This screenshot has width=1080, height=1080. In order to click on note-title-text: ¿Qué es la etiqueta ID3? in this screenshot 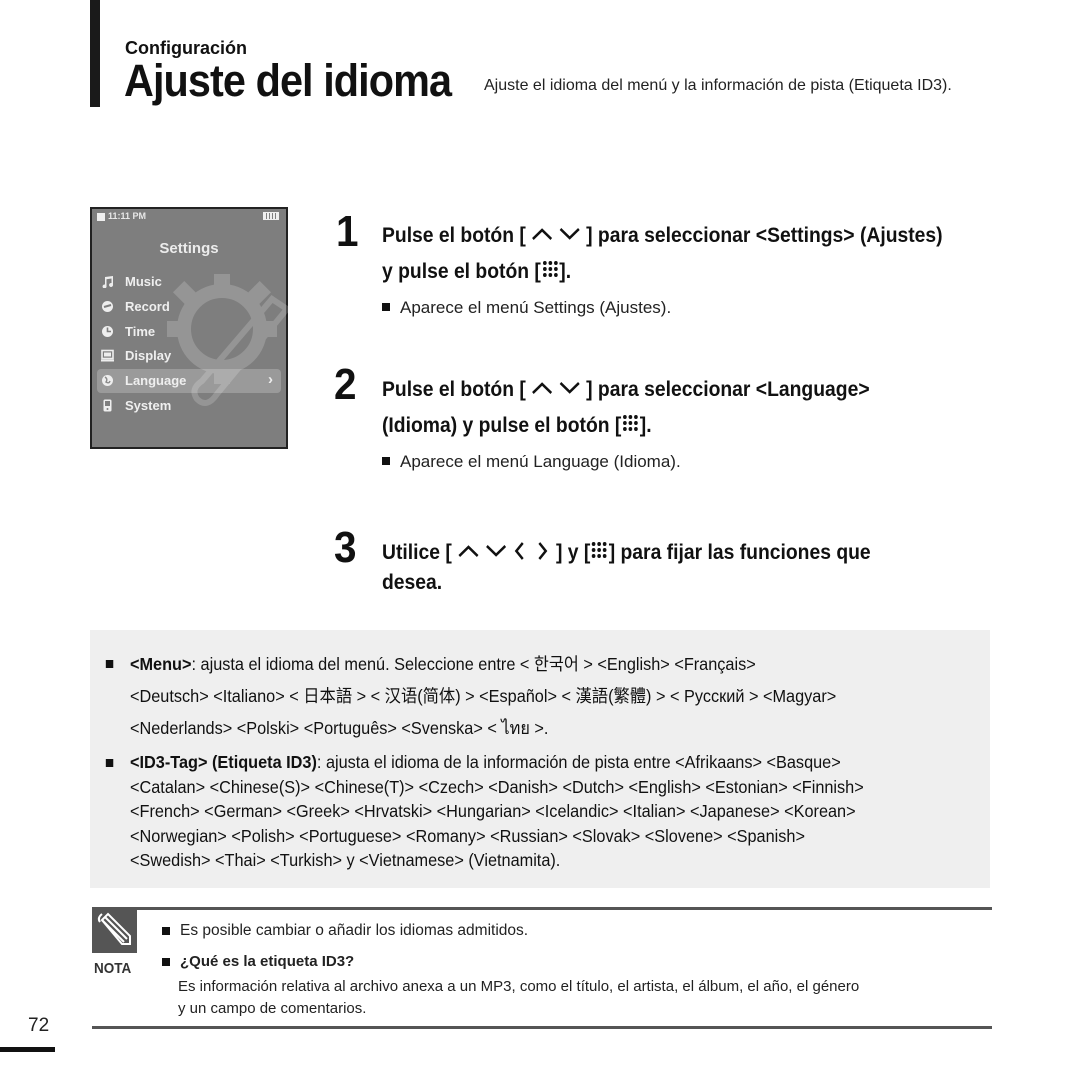, I will do `click(267, 961)`.